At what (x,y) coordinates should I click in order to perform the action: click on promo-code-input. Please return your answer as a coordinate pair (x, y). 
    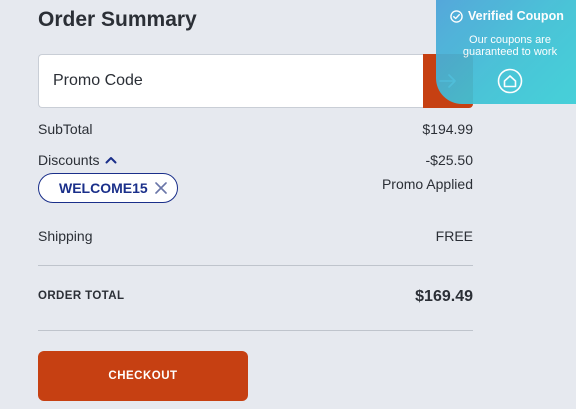
    Looking at the image, I should click on (230, 81).